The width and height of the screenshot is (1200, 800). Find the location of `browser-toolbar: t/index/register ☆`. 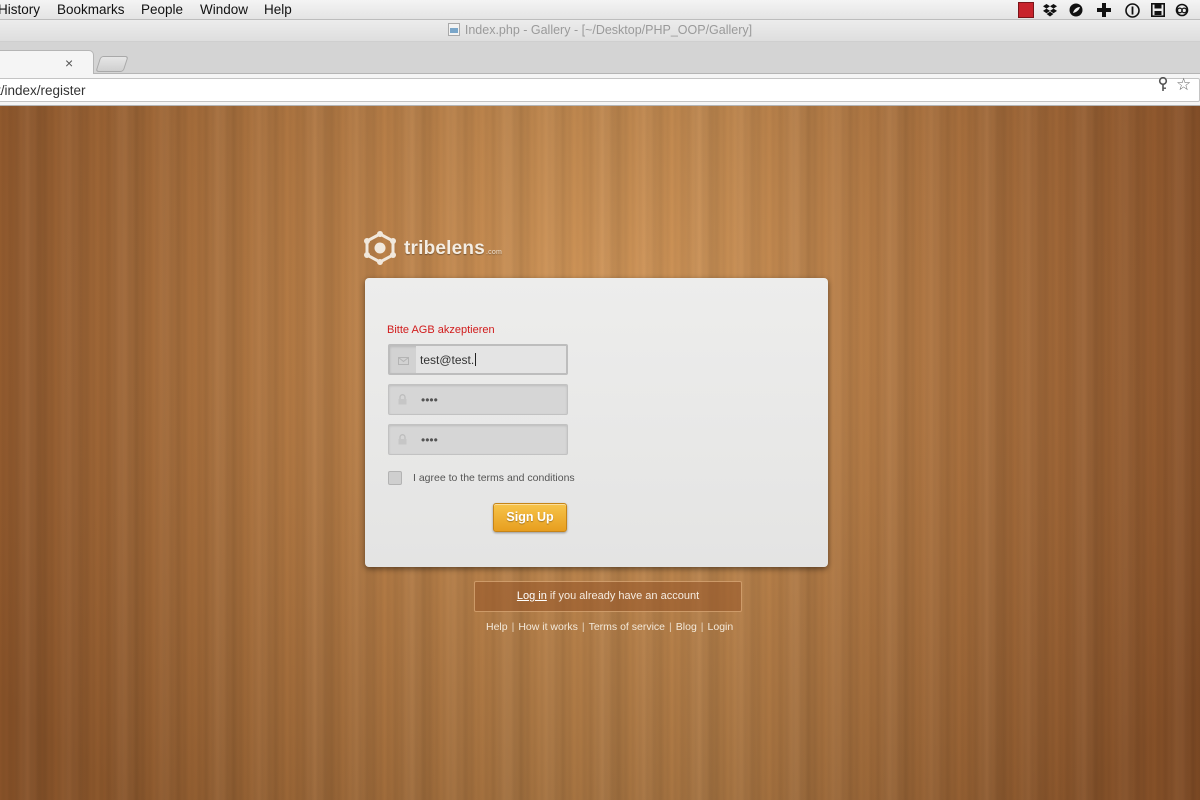

browser-toolbar: t/index/register ☆ is located at coordinates (600, 90).